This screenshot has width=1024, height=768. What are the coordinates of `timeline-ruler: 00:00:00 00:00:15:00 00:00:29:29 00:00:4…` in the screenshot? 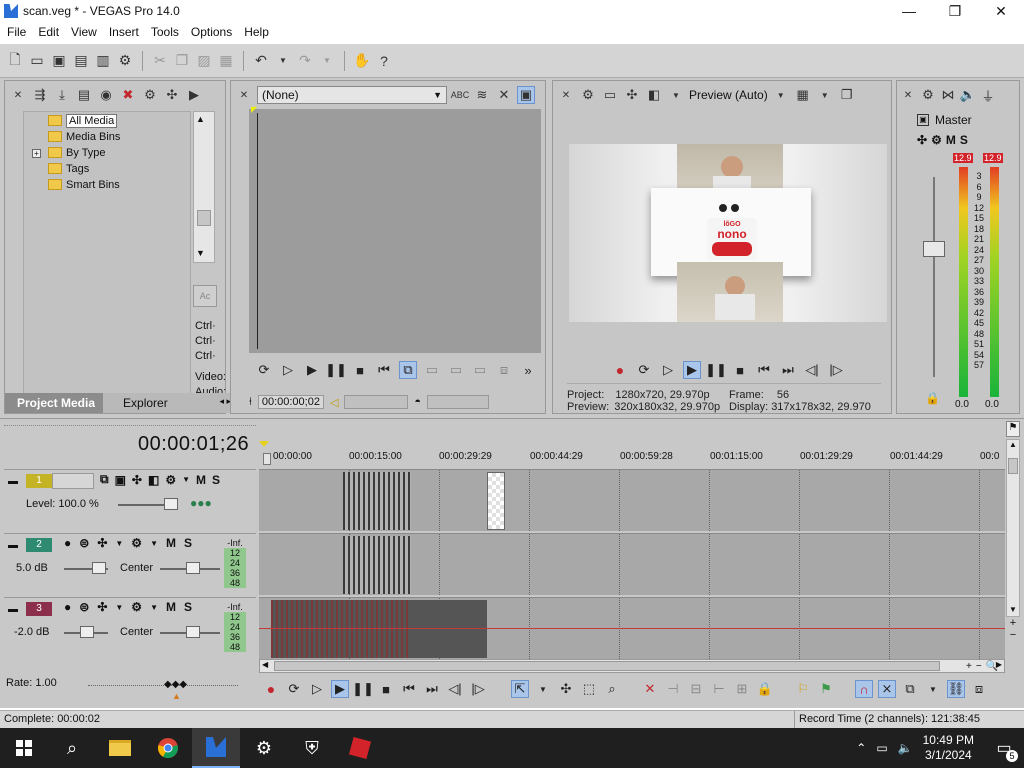 It's located at (632, 455).